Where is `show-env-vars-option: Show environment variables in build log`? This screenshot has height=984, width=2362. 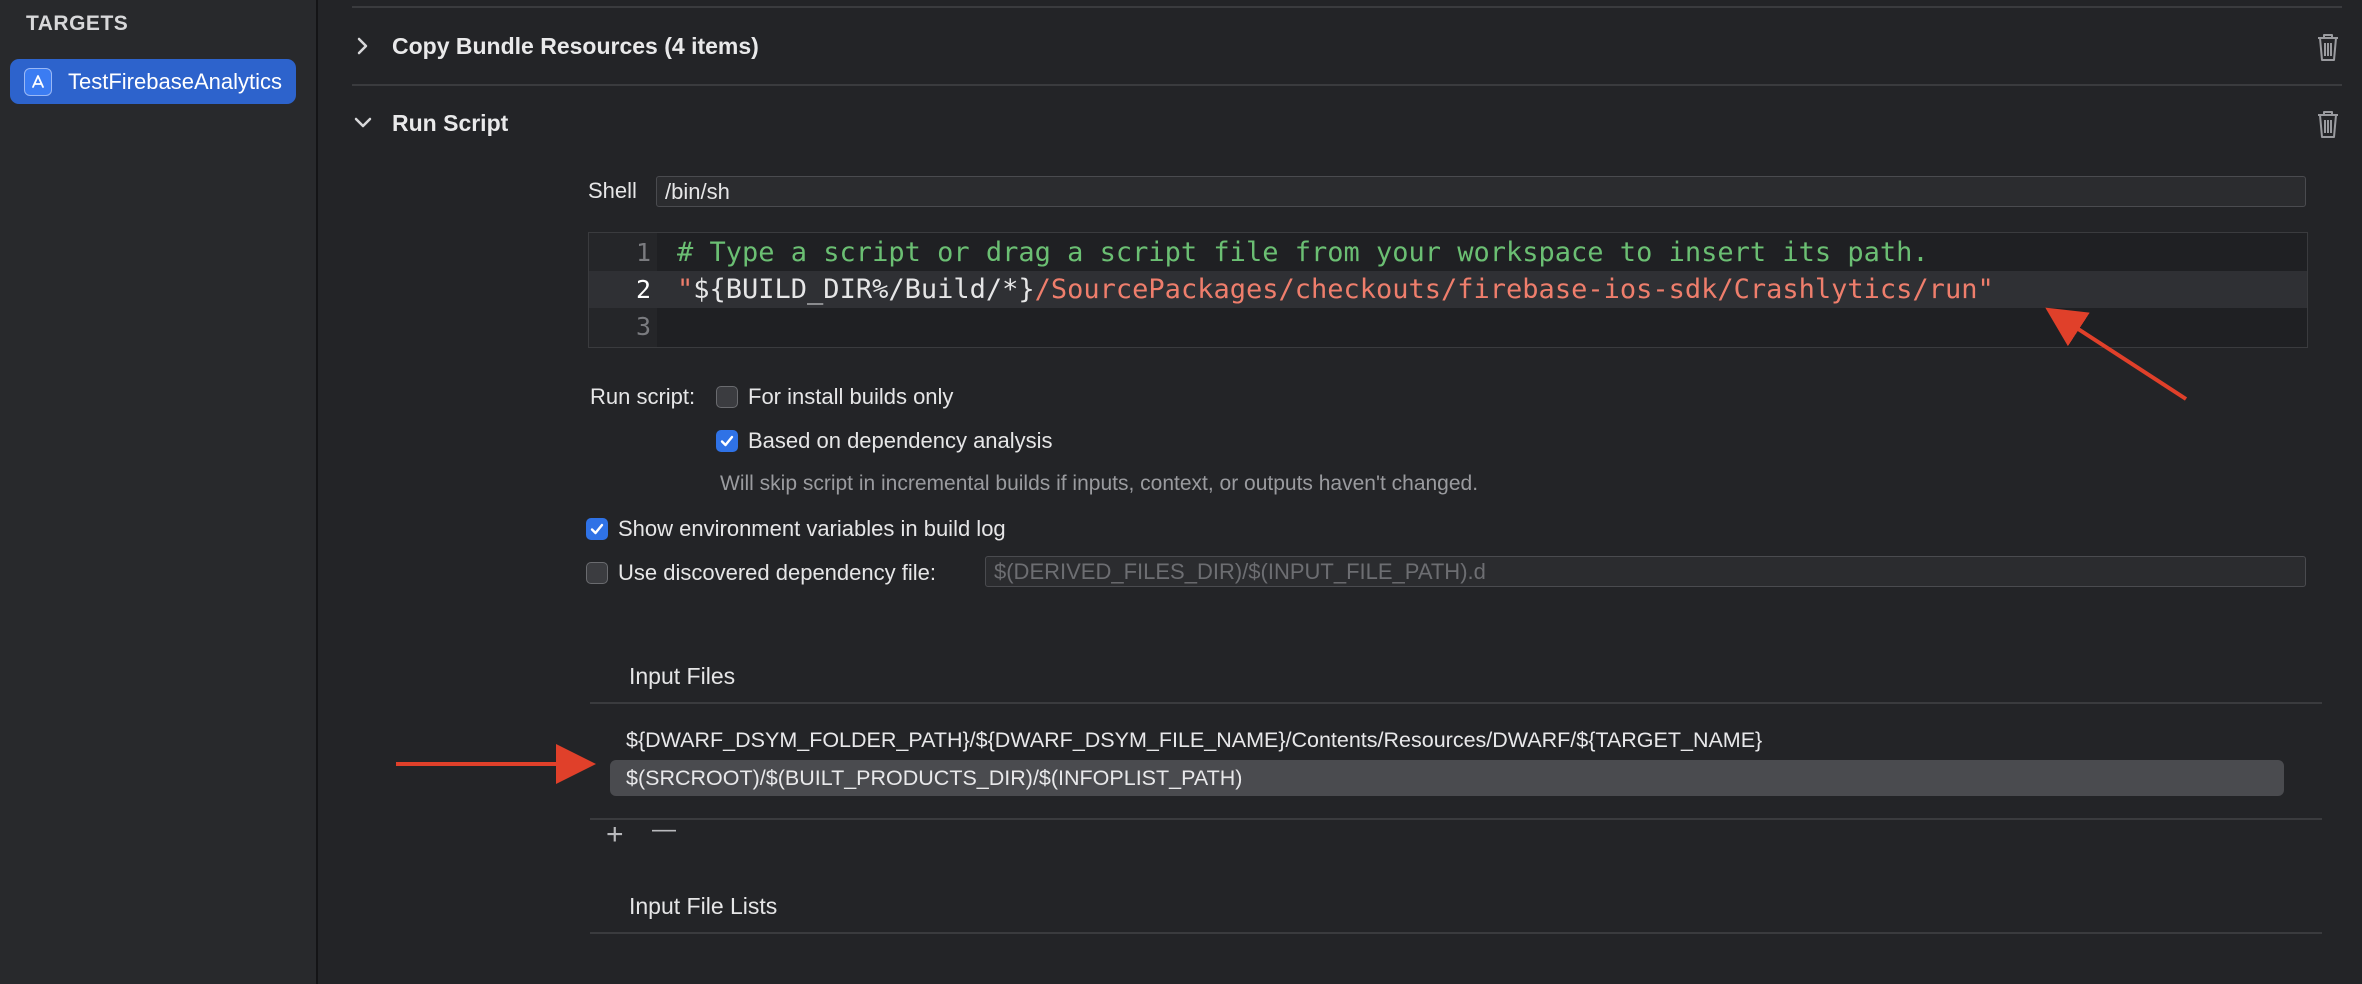
show-env-vars-option: Show environment variables in build log is located at coordinates (796, 529).